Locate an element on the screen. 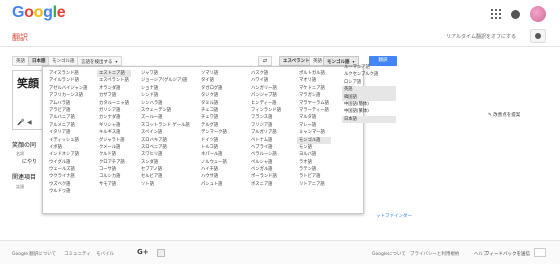 This screenshot has width=560, height=264. language-option: アラビア語 is located at coordinates (68, 110).